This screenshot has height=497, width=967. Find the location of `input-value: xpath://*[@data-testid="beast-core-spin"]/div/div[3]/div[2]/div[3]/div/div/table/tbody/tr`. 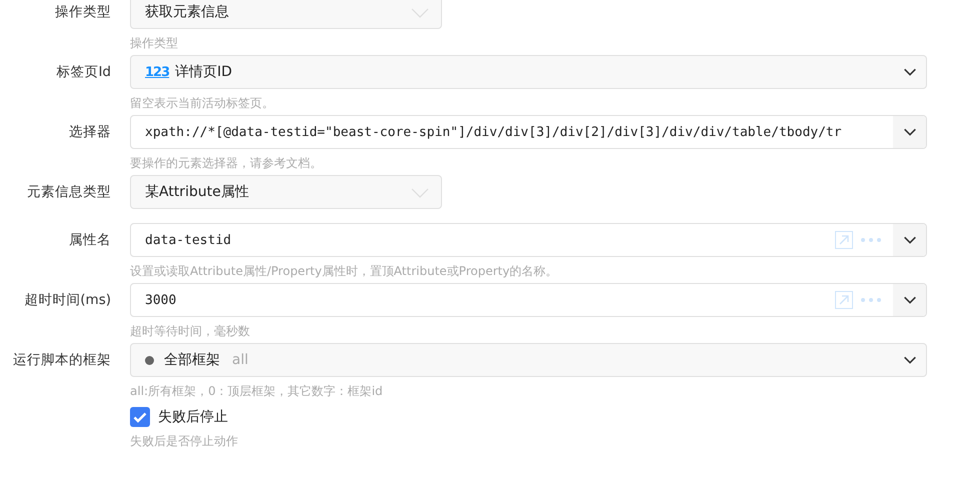

input-value: xpath://*[@data-testid="beast-core-spin"]/div/div[3]/div[2]/div[3]/div/div/table/tbody/tr is located at coordinates (493, 132).